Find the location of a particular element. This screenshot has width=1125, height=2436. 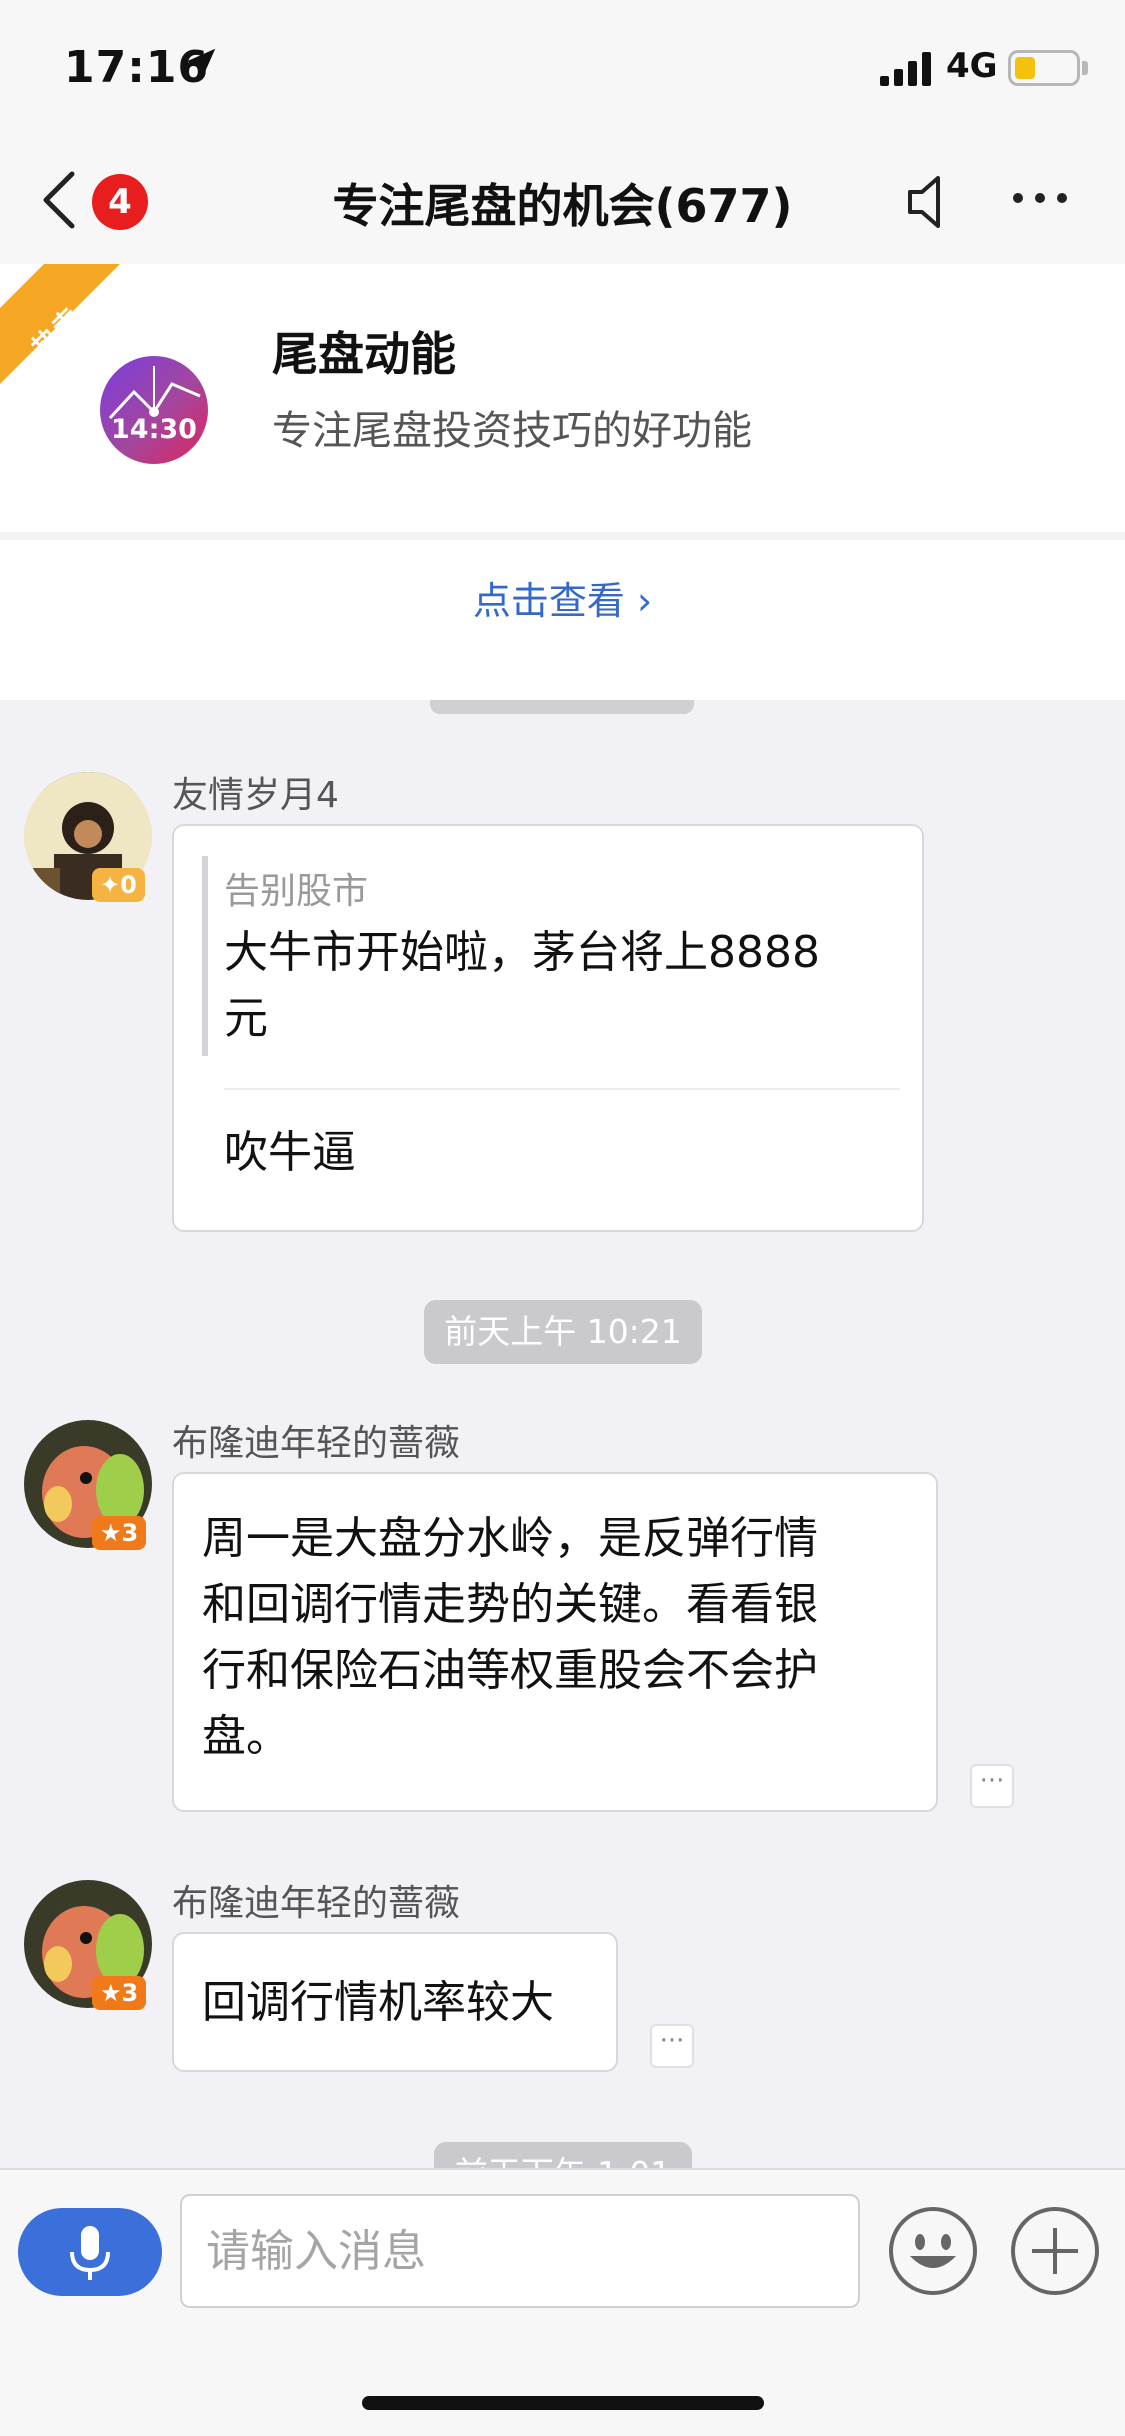

promo-title: 尾盘动能 is located at coordinates (364, 354).